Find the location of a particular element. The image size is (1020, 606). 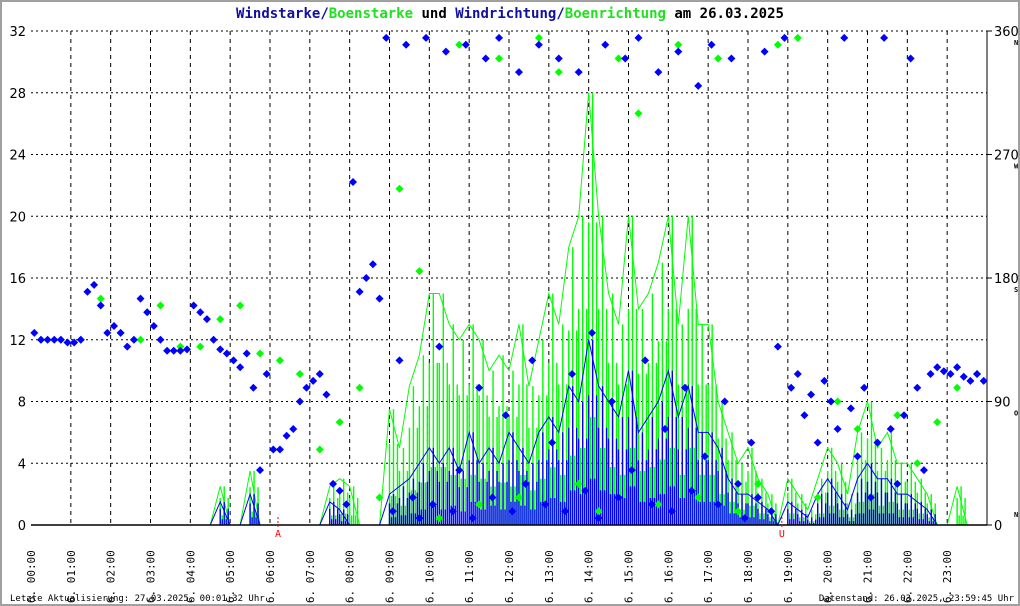

x-tick-label: 26. 09:00 is located at coordinates (390, 577).